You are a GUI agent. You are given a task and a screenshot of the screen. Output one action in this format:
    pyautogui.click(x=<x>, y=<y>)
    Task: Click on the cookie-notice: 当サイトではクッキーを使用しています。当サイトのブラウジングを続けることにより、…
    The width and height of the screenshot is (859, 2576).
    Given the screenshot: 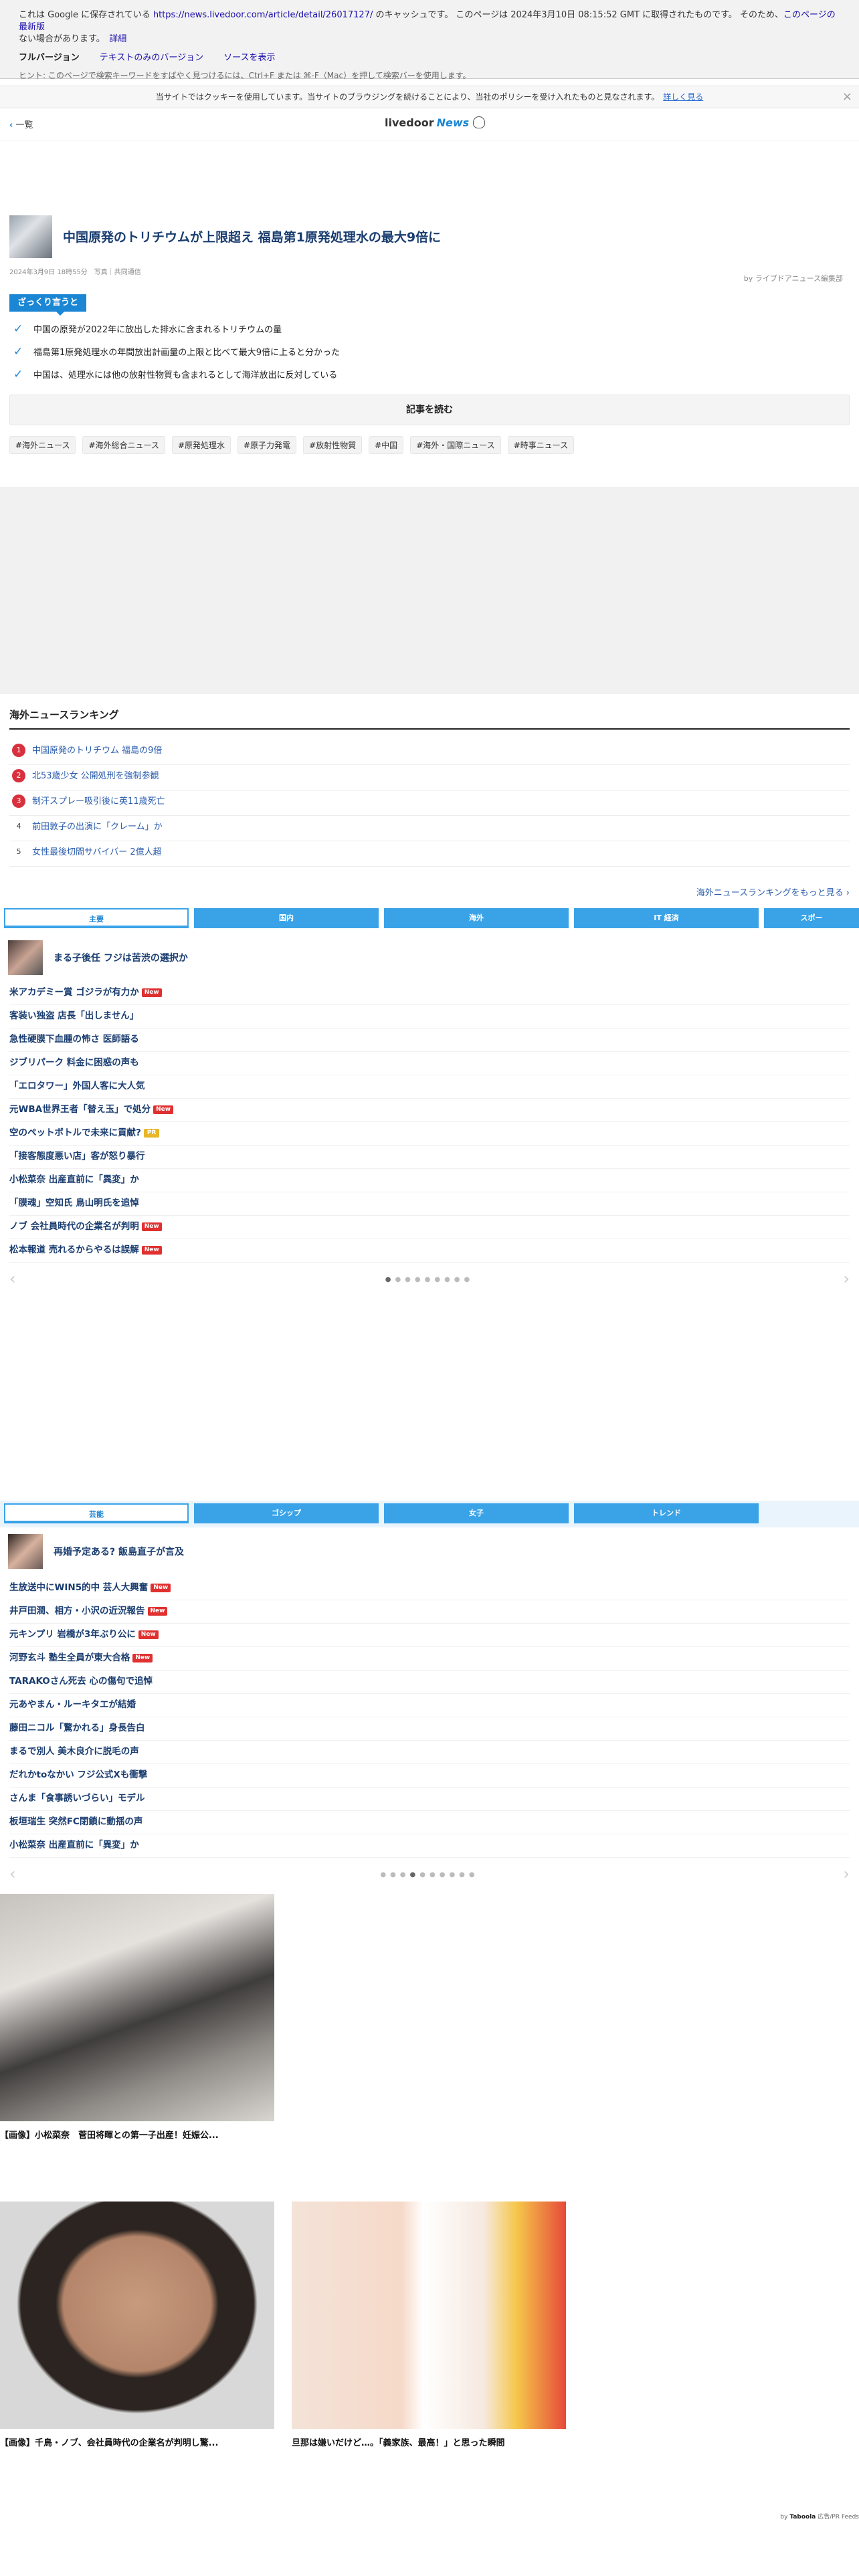 What is the action you would take?
    pyautogui.click(x=429, y=97)
    